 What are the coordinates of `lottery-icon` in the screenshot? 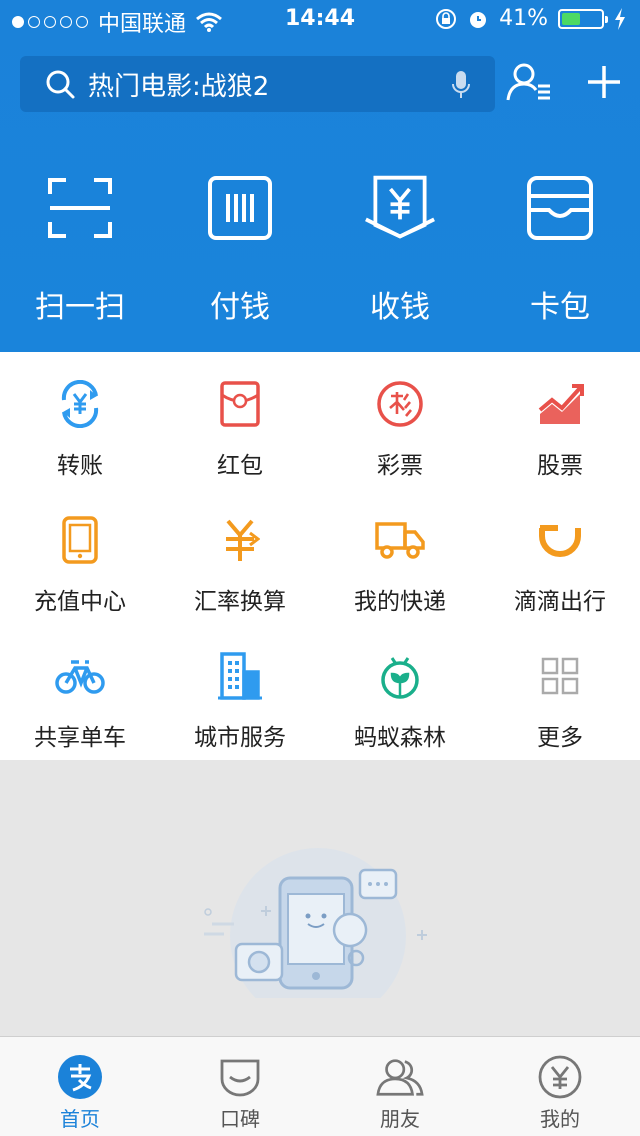 It's located at (400, 404).